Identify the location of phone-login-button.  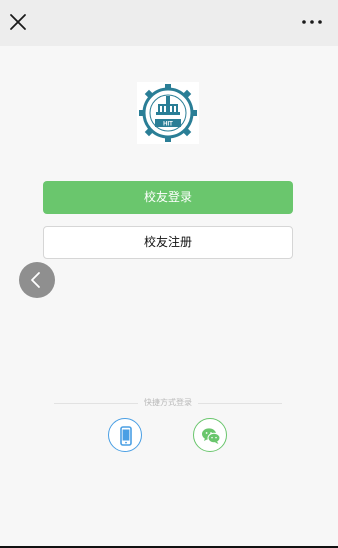
(125, 435).